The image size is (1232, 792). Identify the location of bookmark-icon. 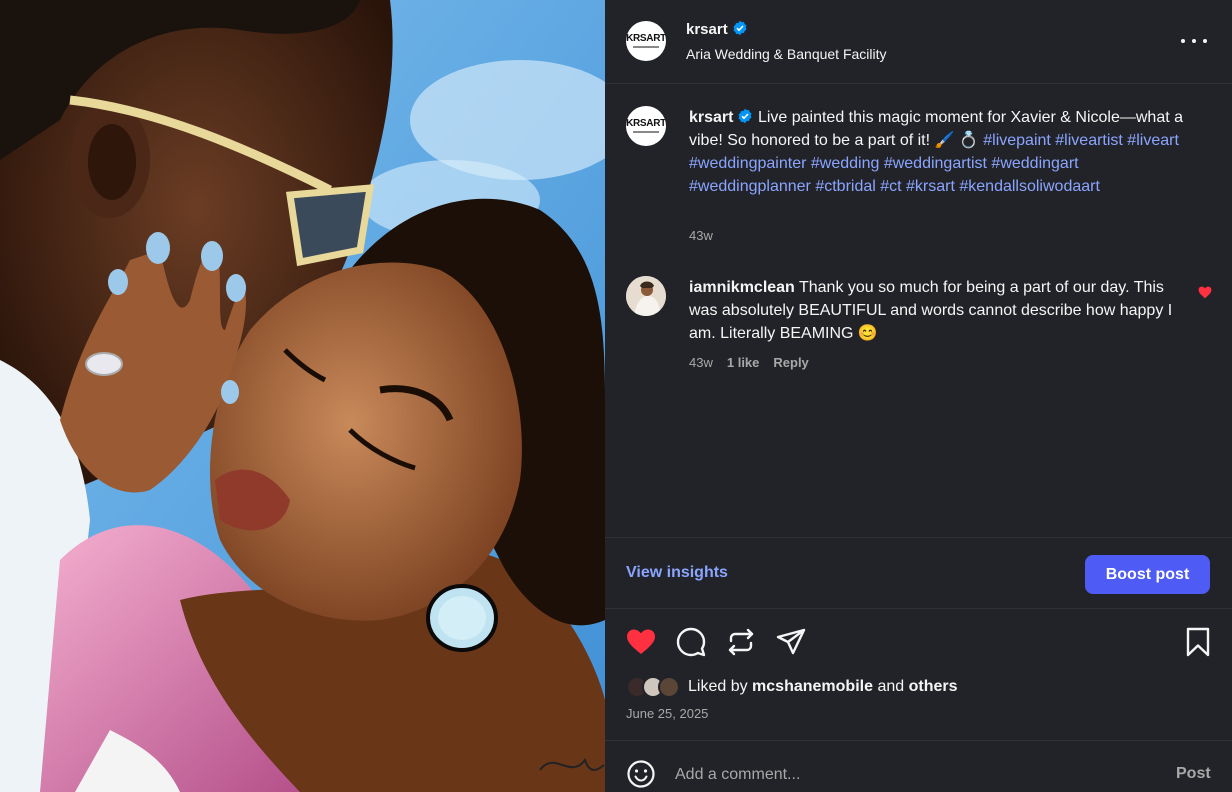
(1198, 642).